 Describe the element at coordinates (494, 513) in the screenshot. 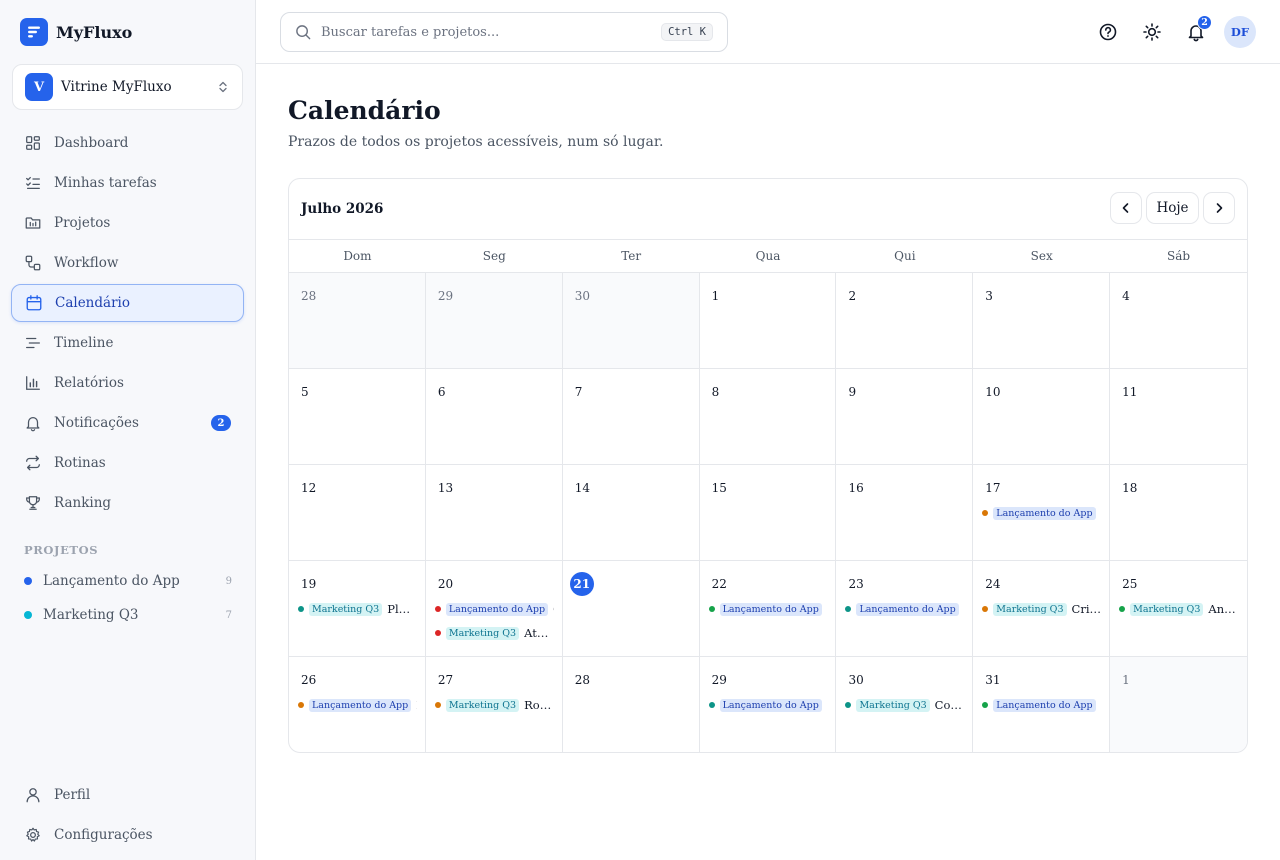

I see `calendar-day-cell: 13` at that location.